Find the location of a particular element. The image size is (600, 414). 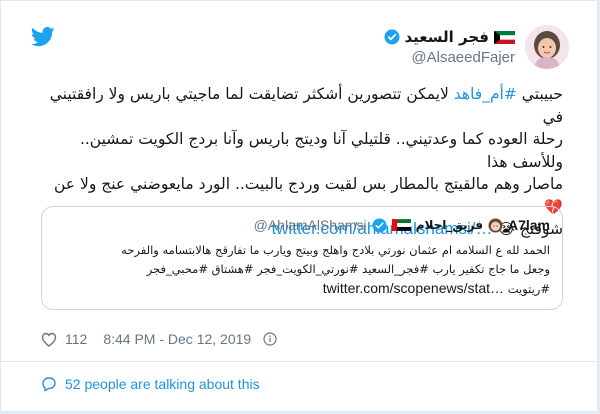

author-display-name: فجر السعيد is located at coordinates (447, 37).